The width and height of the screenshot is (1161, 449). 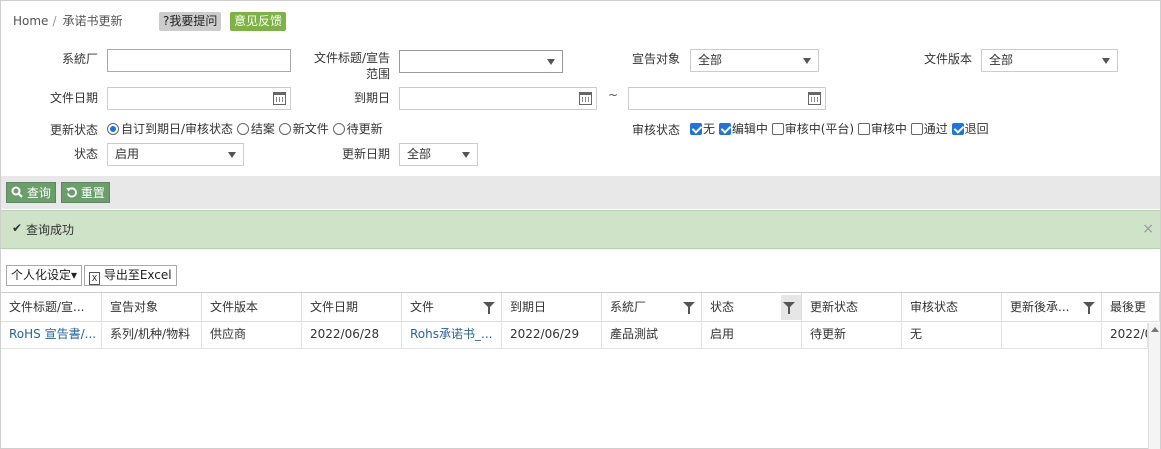 What do you see at coordinates (190, 21) in the screenshot?
I see `ask-question-button: ?我要提问` at bounding box center [190, 21].